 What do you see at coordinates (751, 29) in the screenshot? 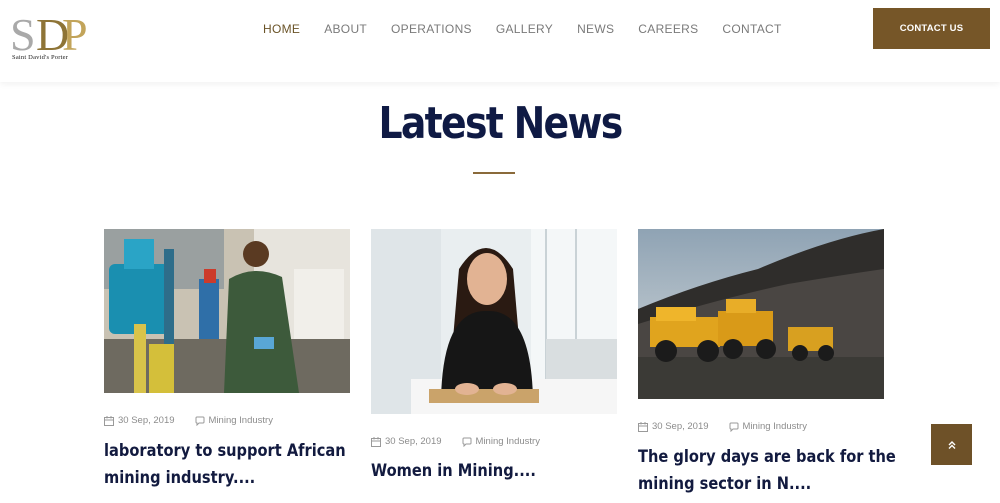
I see `nav-item-contact: CONTACT` at bounding box center [751, 29].